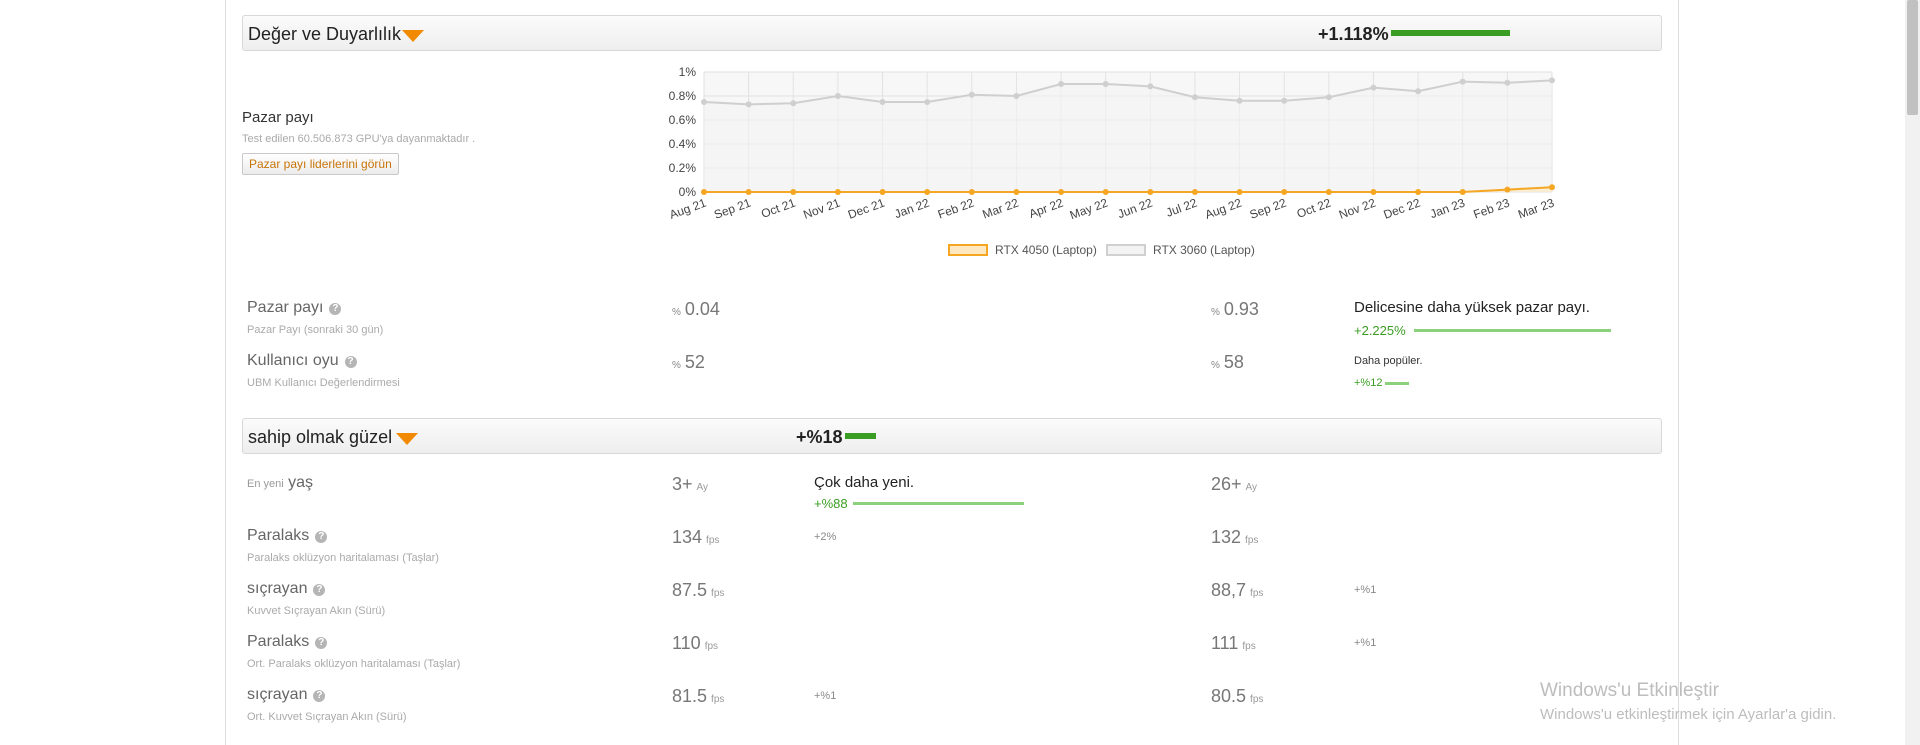  Describe the element at coordinates (702, 487) in the screenshot. I see `value-unit: Ay` at that location.